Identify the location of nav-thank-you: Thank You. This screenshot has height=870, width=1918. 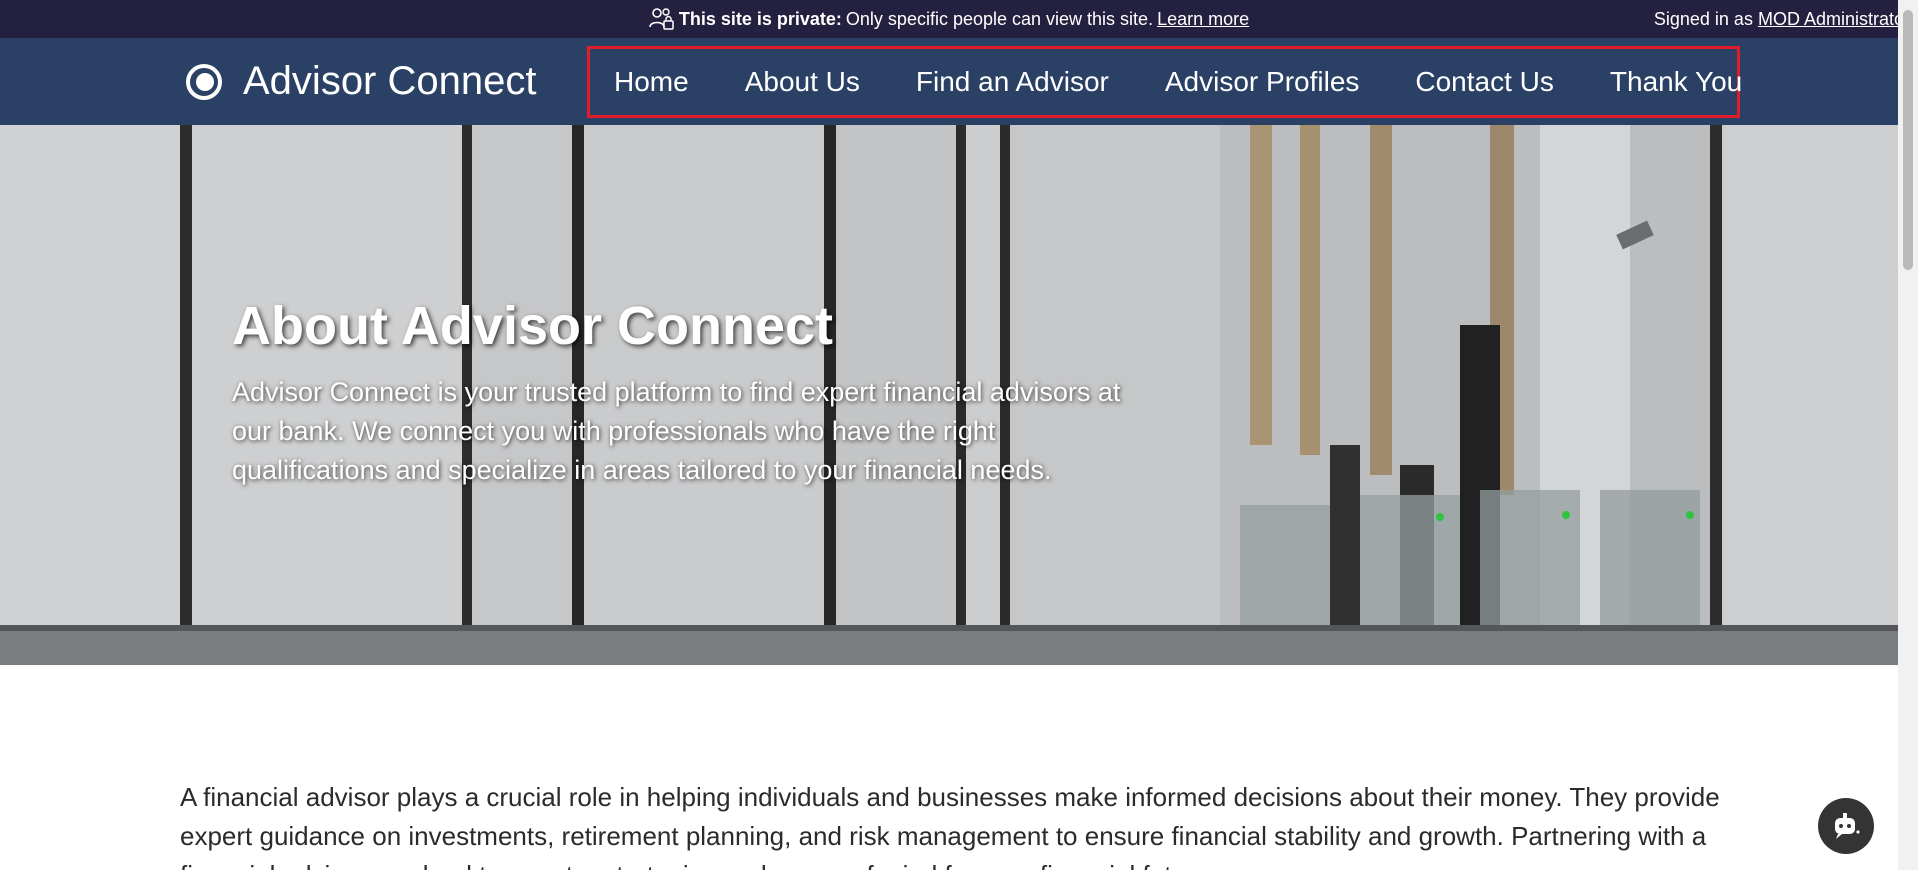
(1676, 82).